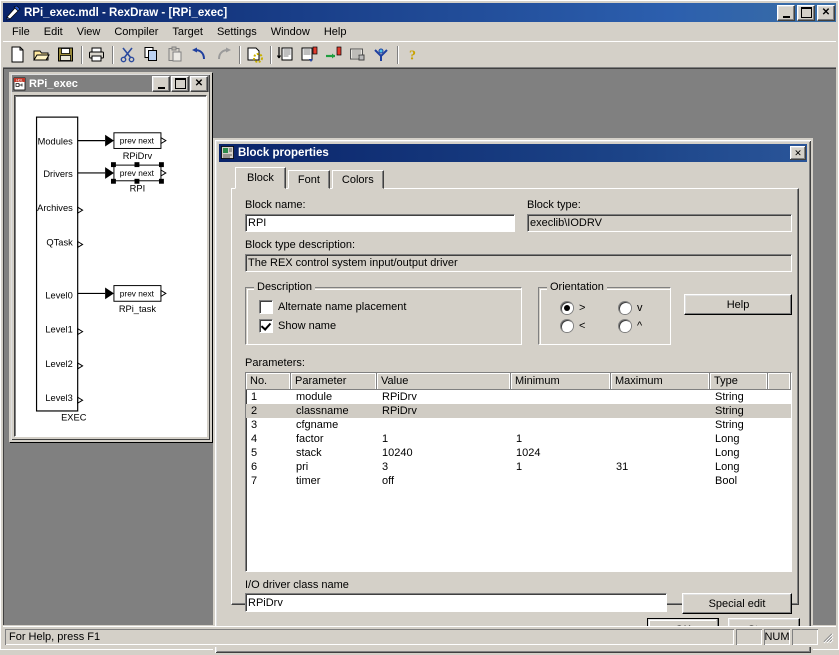  What do you see at coordinates (127, 55) in the screenshot?
I see `cut-scissors-icon` at bounding box center [127, 55].